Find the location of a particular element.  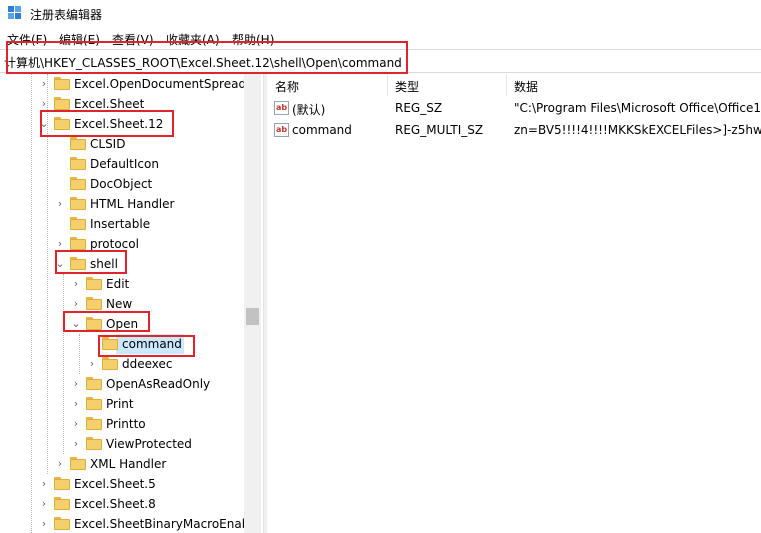

tree-item-insertable: Insertable is located at coordinates (131, 224).